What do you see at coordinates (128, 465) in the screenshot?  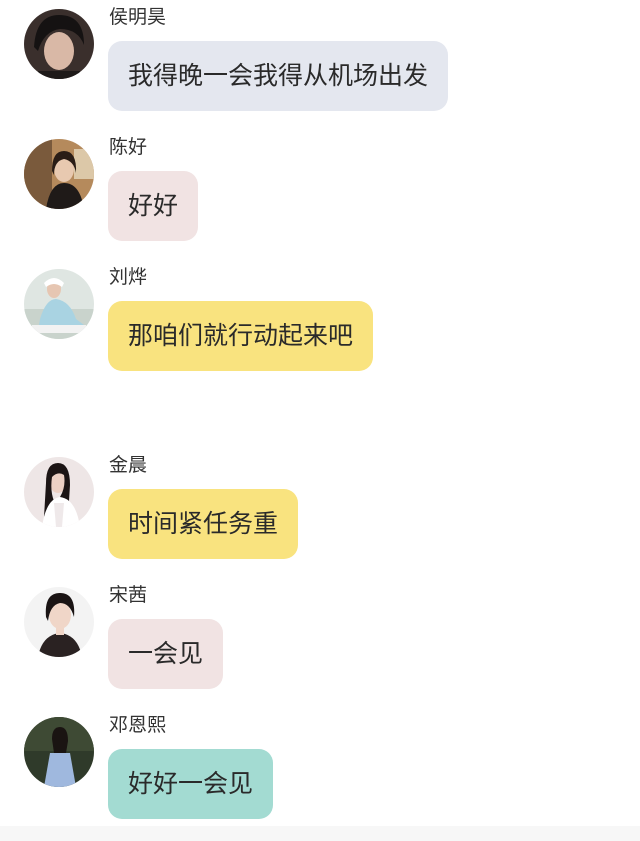 I see `sender-name: 金晨` at bounding box center [128, 465].